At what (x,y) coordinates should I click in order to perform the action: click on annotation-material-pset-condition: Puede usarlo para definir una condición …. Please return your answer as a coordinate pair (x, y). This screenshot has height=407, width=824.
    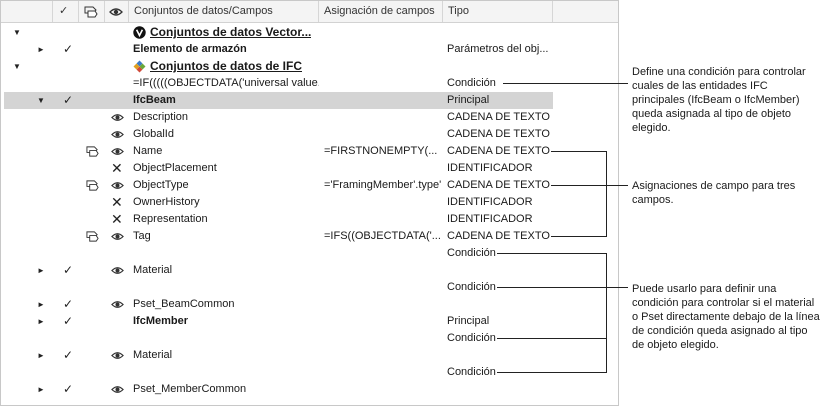
    Looking at the image, I should click on (726, 317).